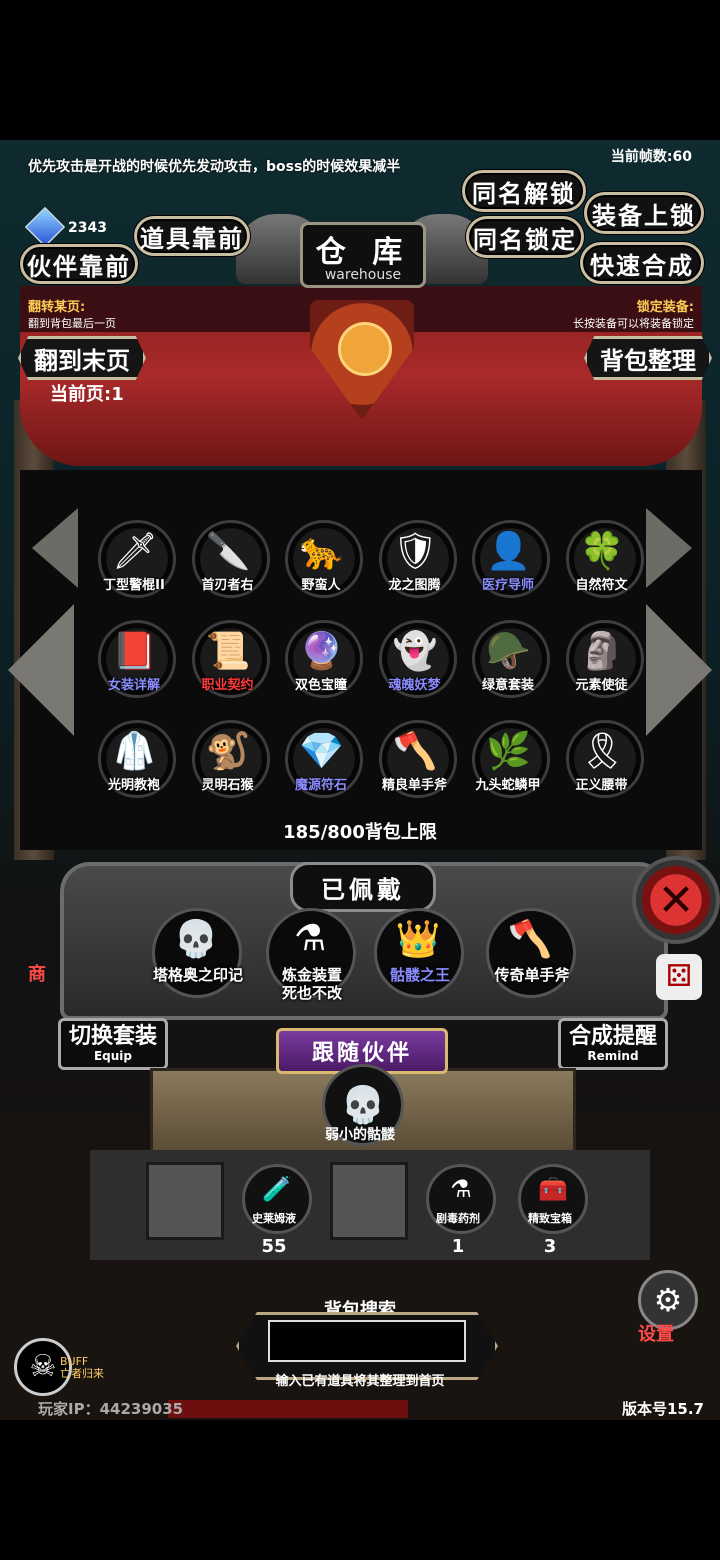 The image size is (720, 1560). Describe the element at coordinates (133, 685) in the screenshot. I see `item-label: 女装详解` at that location.